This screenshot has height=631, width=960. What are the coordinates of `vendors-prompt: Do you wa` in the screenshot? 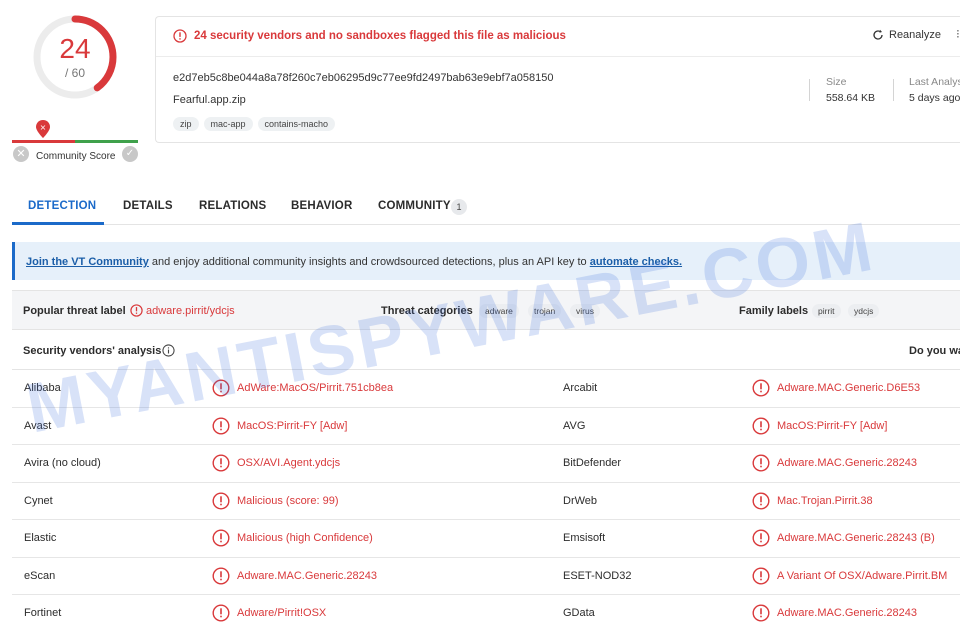 It's located at (934, 351).